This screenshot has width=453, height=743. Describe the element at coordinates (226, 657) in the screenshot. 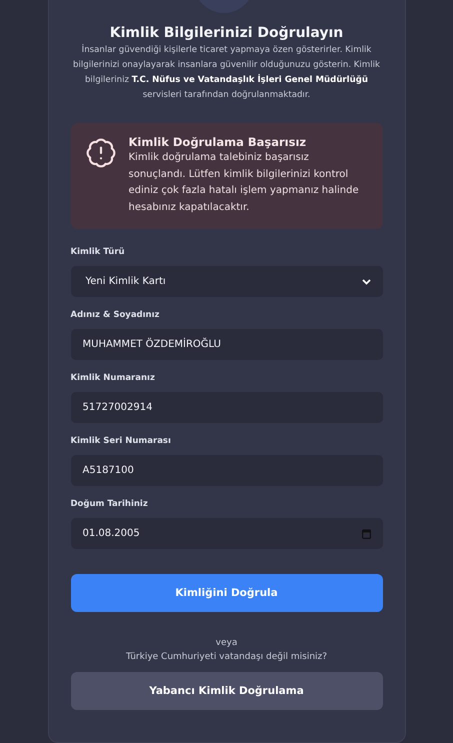

I see `question-text: Türkiye Cumhuriyeti vatandaşı değil misiniz?` at that location.